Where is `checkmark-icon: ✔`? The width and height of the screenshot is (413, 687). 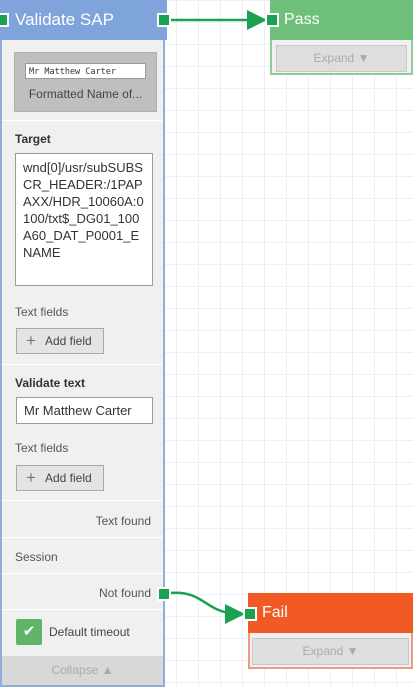
checkmark-icon: ✔ is located at coordinates (29, 631).